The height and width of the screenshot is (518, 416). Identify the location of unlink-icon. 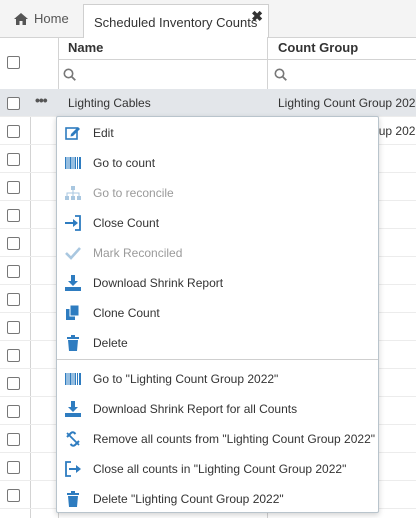
(73, 439).